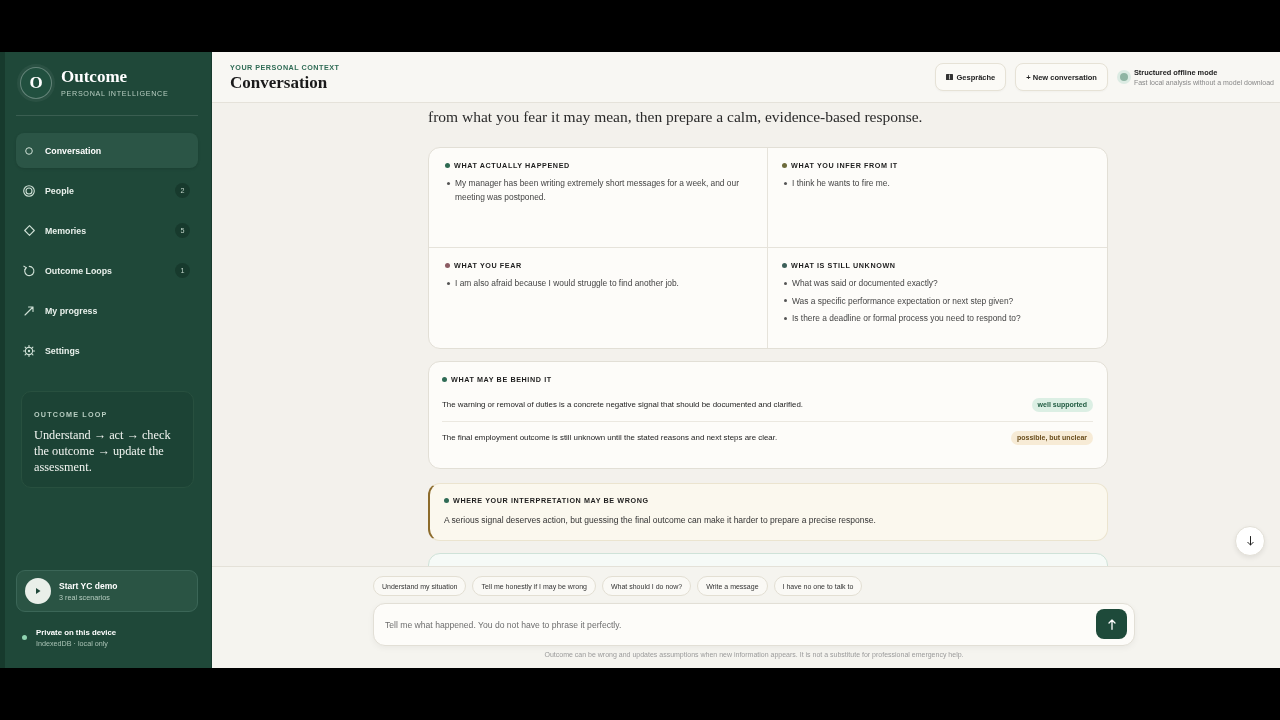 This screenshot has height=720, width=1280. What do you see at coordinates (279, 82) in the screenshot?
I see `page-title: Conversation` at bounding box center [279, 82].